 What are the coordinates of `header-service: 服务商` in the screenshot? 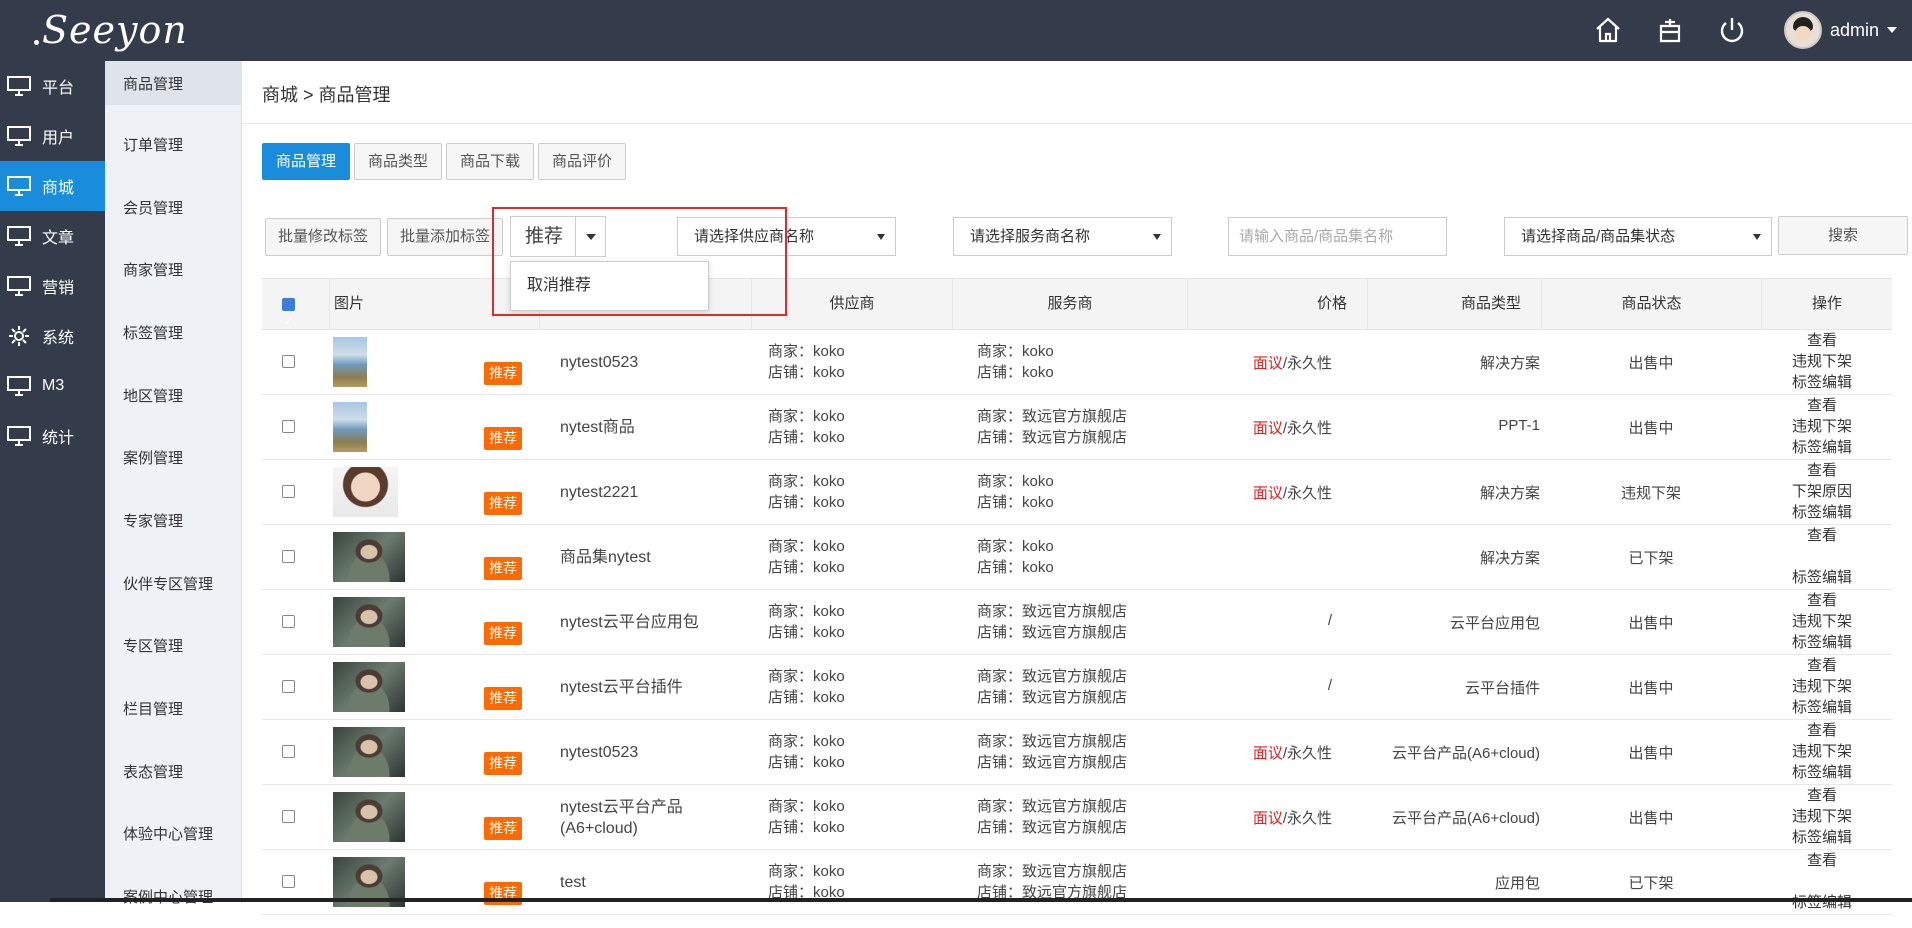 It's located at (1070, 304).